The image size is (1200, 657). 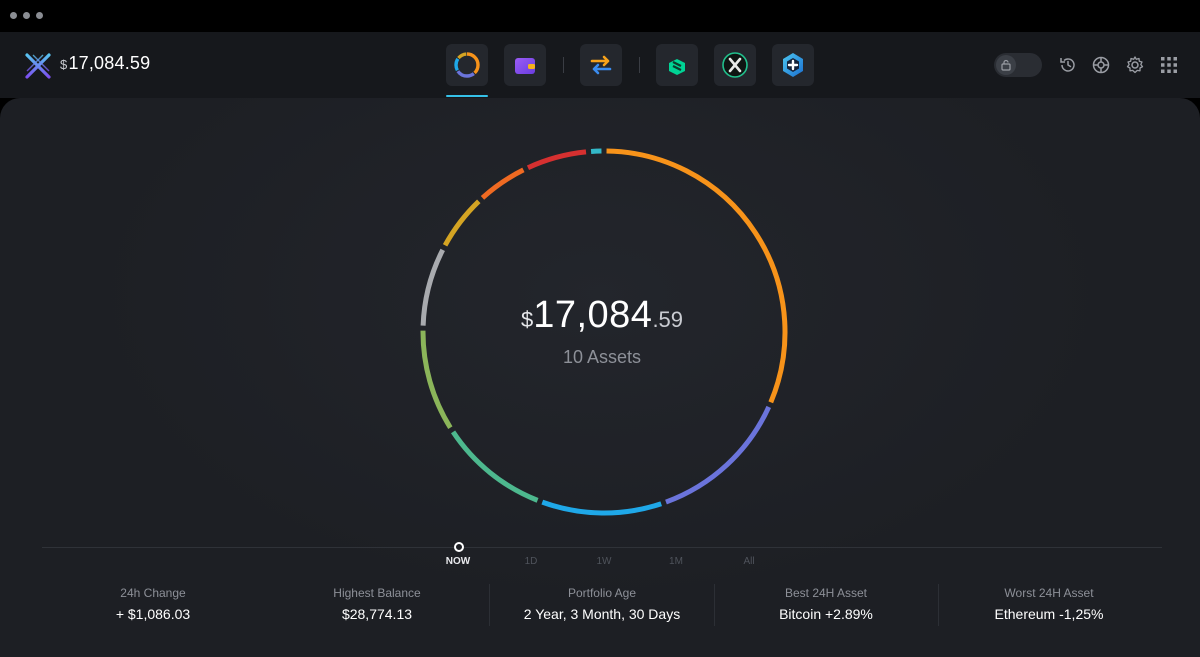 I want to click on stat-worst-24h-asset: Worst 24H Asset Ethereum -1,25%, so click(x=1049, y=604).